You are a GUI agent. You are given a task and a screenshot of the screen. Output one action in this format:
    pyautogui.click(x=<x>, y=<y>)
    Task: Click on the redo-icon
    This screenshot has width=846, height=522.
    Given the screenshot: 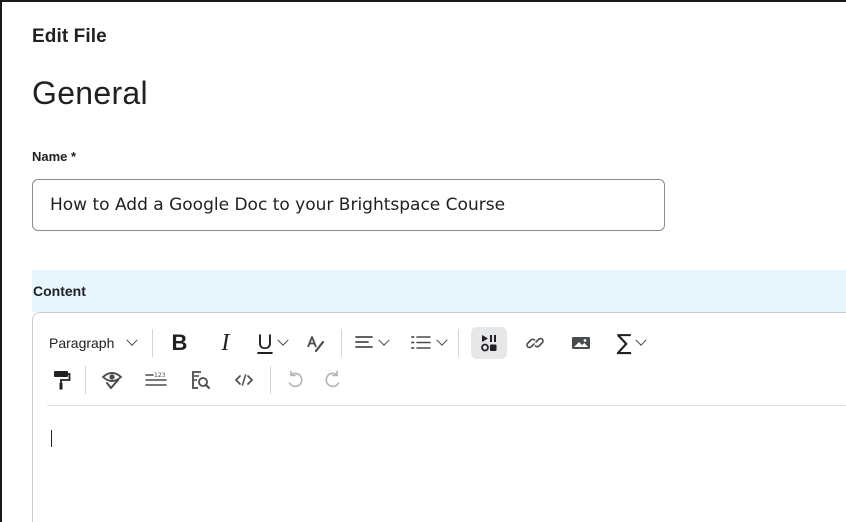 What is the action you would take?
    pyautogui.click(x=332, y=379)
    